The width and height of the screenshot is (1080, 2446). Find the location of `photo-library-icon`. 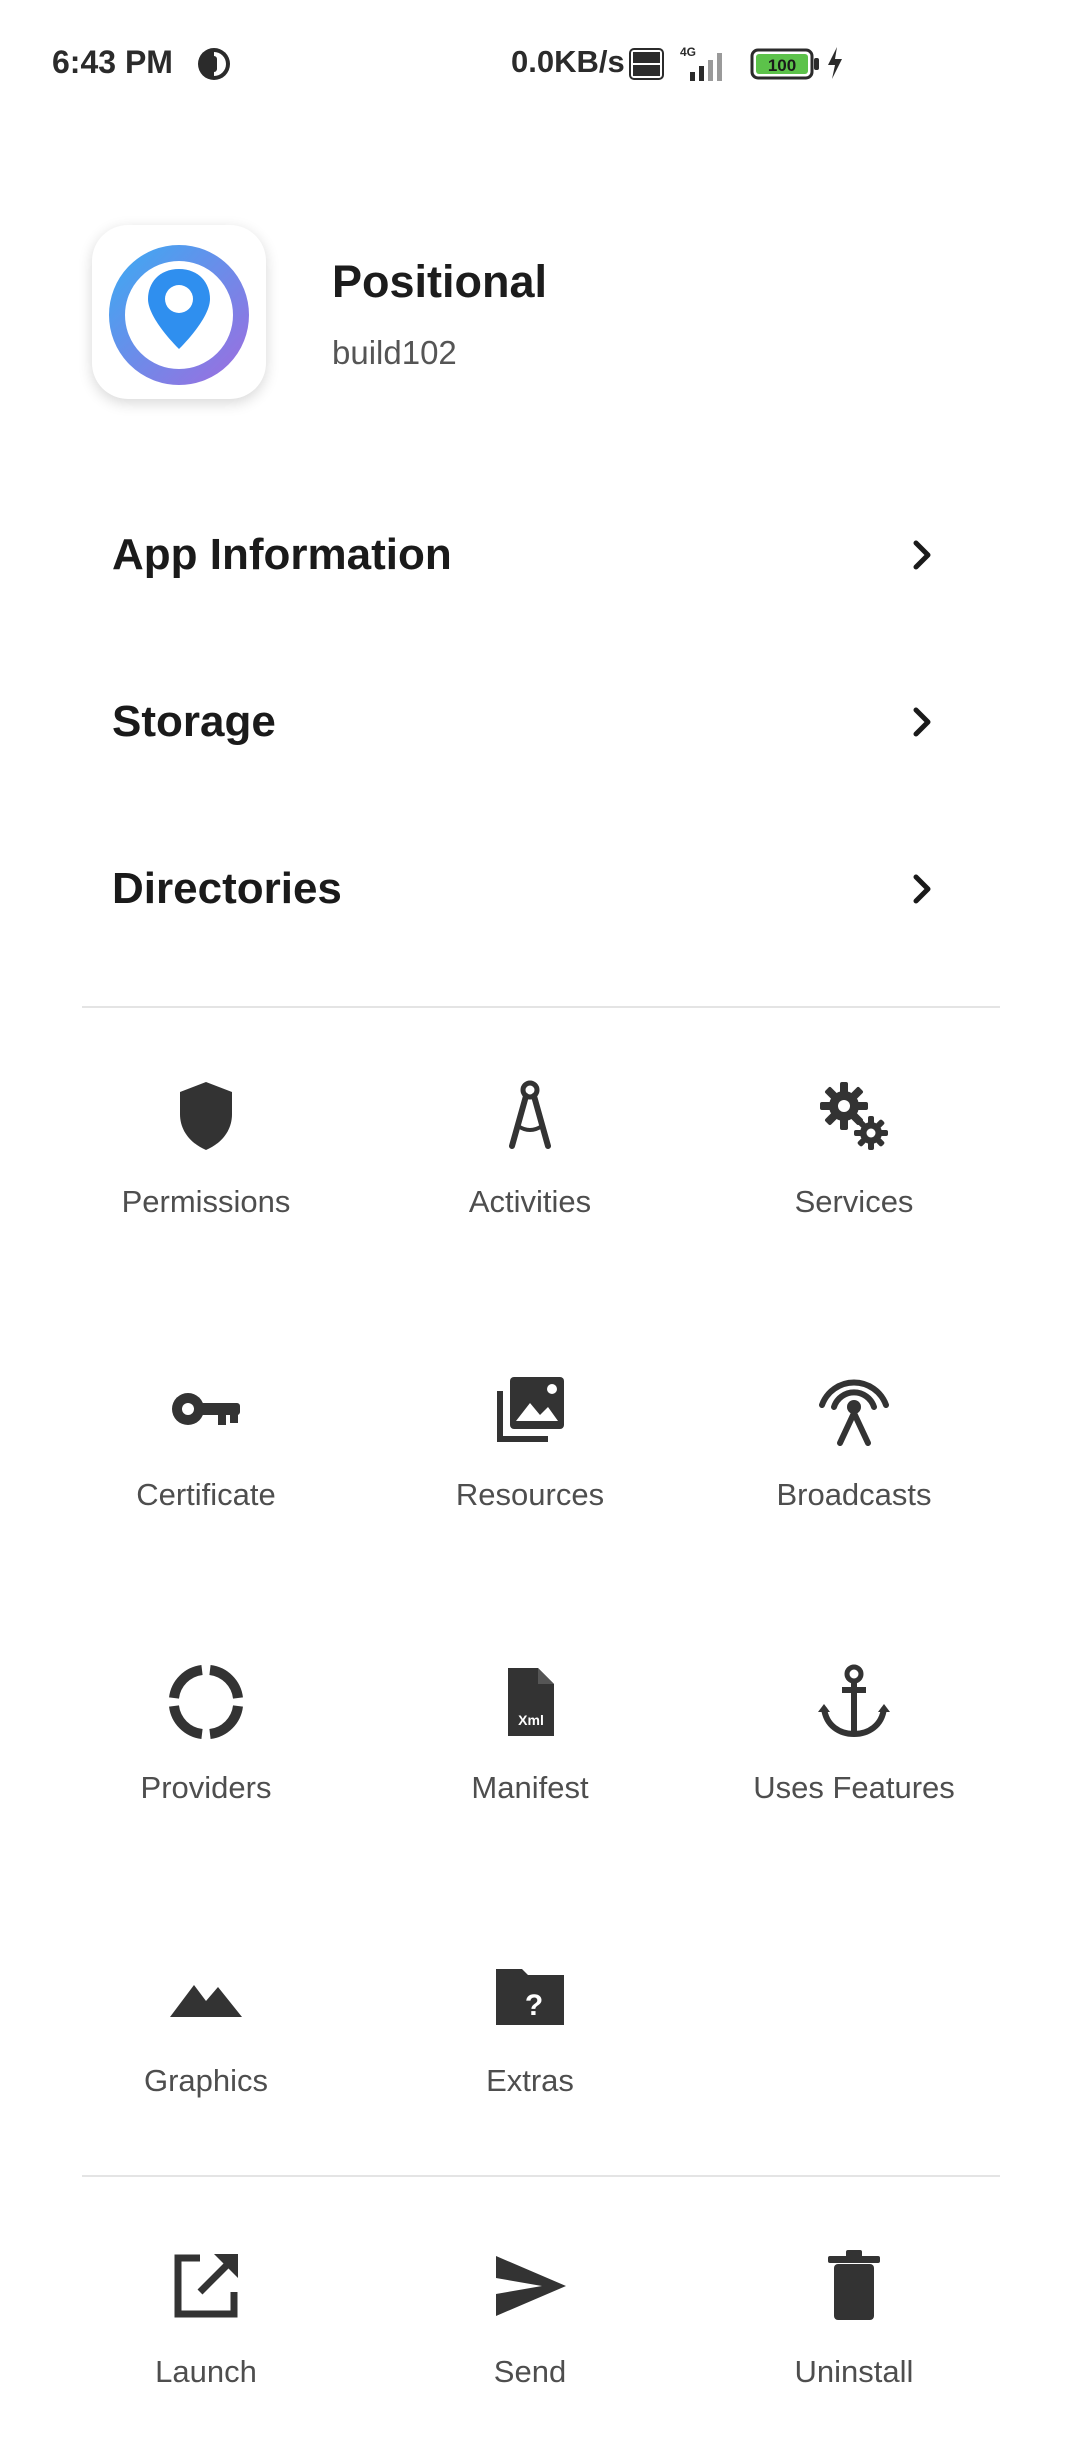

photo-library-icon is located at coordinates (530, 1409).